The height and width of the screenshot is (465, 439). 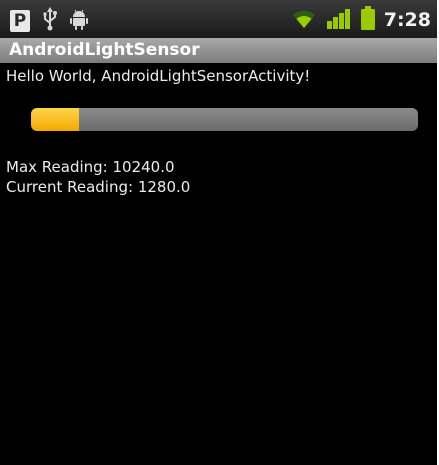 I want to click on hello-text: Hello World, AndroidLightSensorActivity!, so click(x=158, y=76).